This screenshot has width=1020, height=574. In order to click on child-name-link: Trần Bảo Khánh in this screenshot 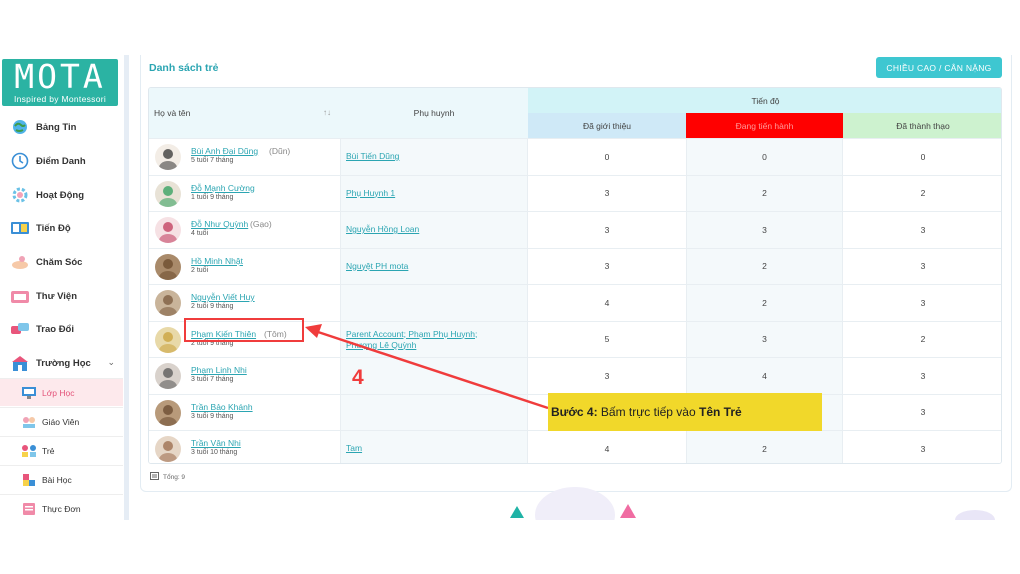, I will do `click(222, 407)`.